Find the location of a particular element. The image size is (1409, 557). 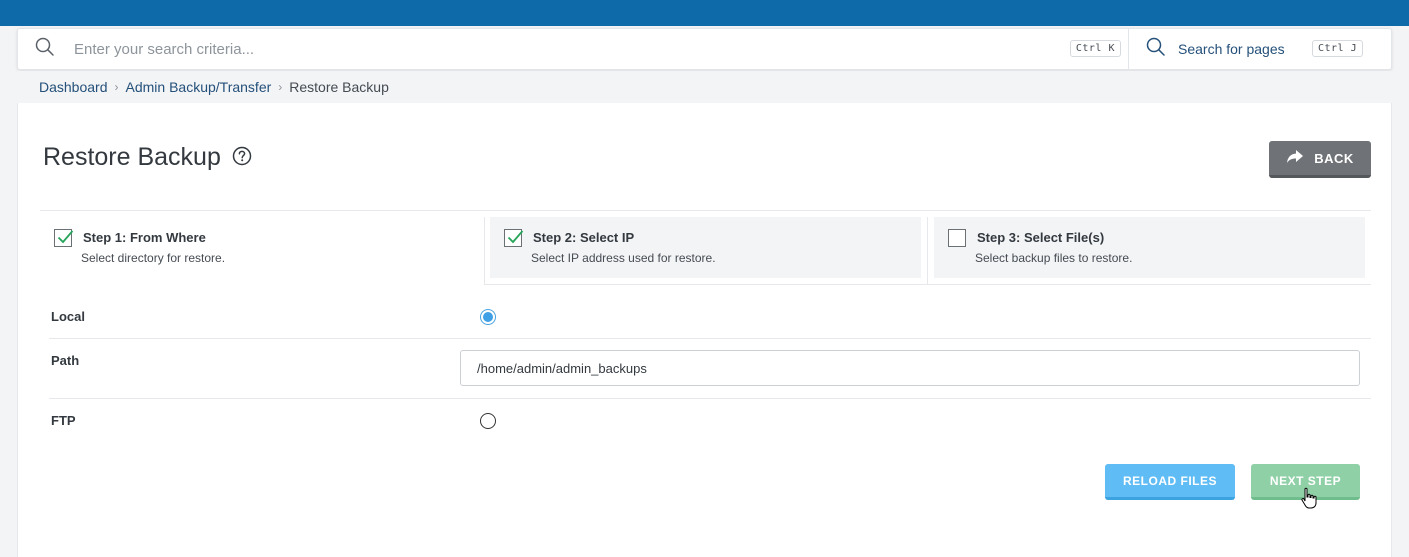

step-1-checkbox is located at coordinates (64, 238).